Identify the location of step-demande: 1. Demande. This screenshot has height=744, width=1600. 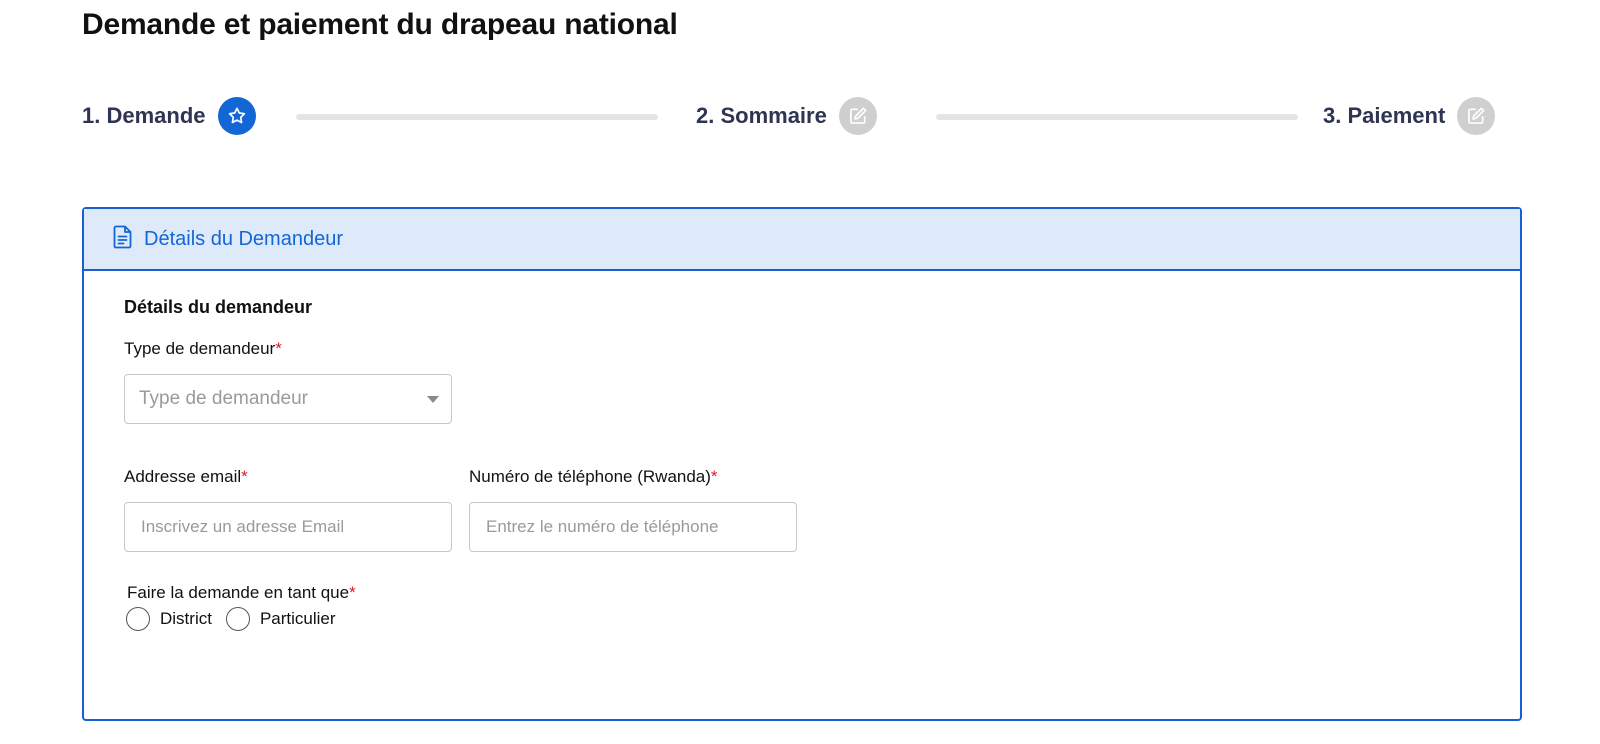
(169, 116).